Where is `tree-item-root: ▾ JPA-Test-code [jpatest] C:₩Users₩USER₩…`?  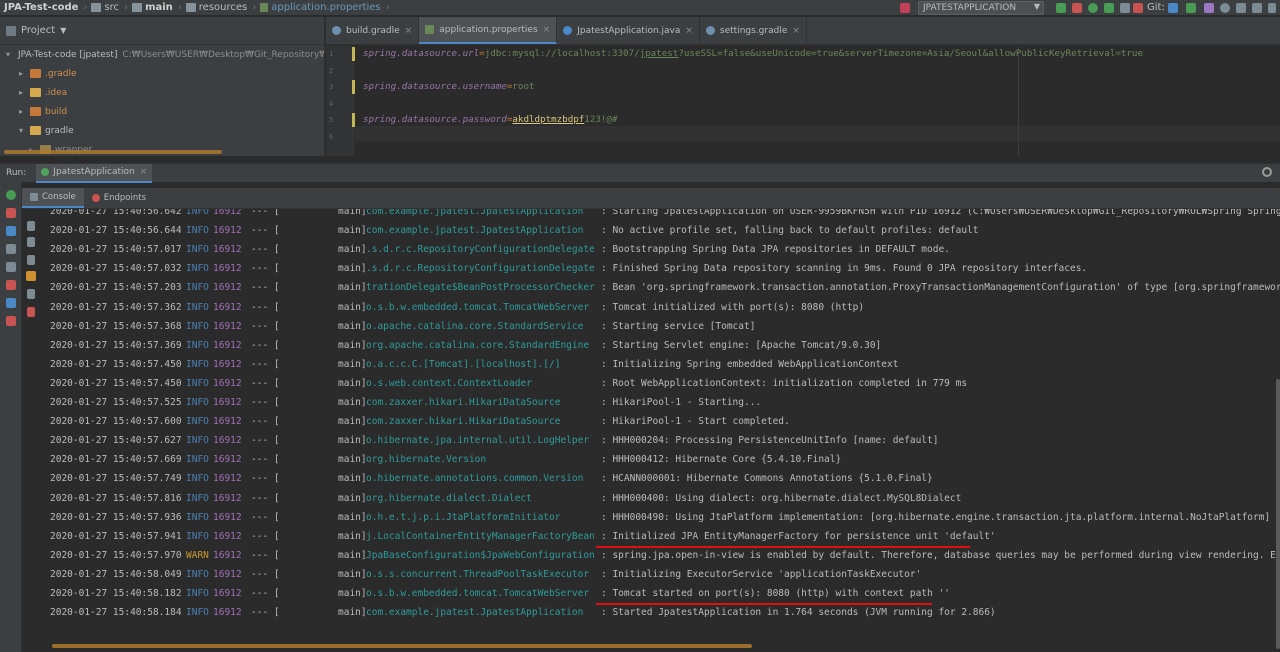
tree-item-root: ▾ JPA-Test-code [jpatest] C:₩Users₩USER₩… is located at coordinates (162, 54).